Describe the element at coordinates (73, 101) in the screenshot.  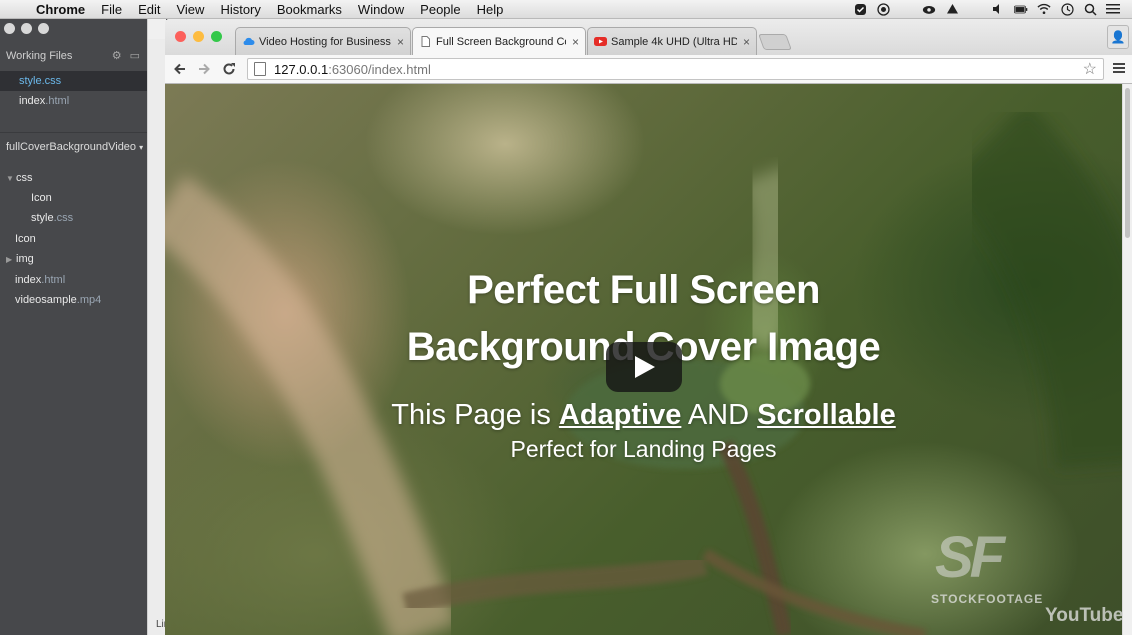
I see `working-file-index-html: index.html` at that location.